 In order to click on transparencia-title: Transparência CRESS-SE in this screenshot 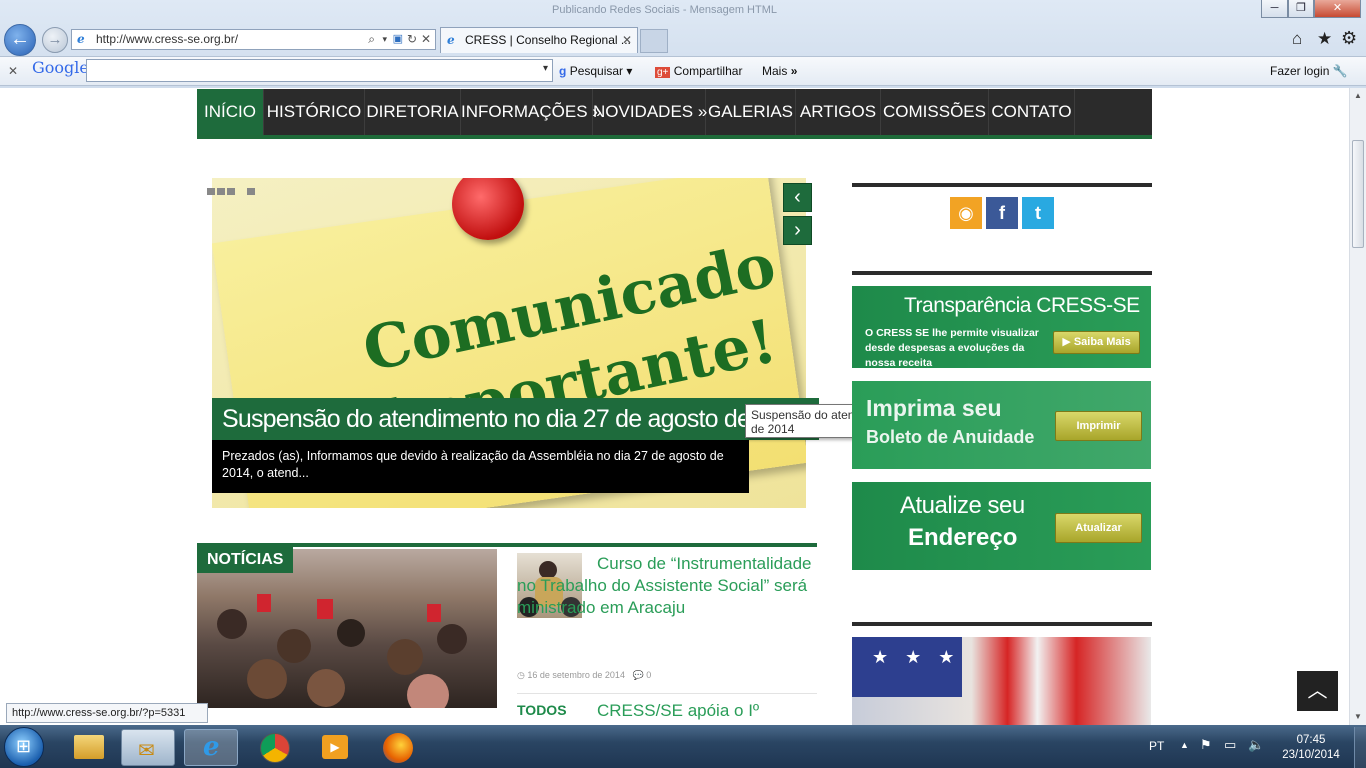, I will do `click(1022, 305)`.